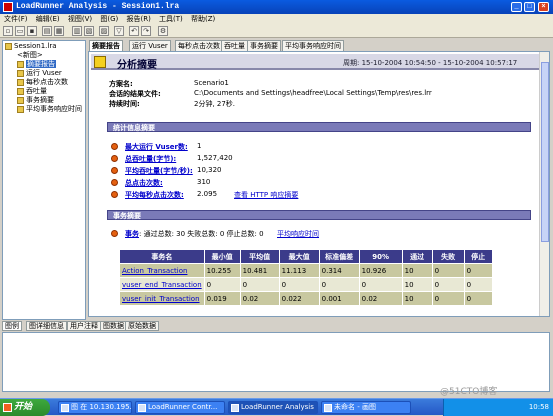  Describe the element at coordinates (234, 45) in the screenshot. I see `tab-throughput: 吞吐量` at that location.